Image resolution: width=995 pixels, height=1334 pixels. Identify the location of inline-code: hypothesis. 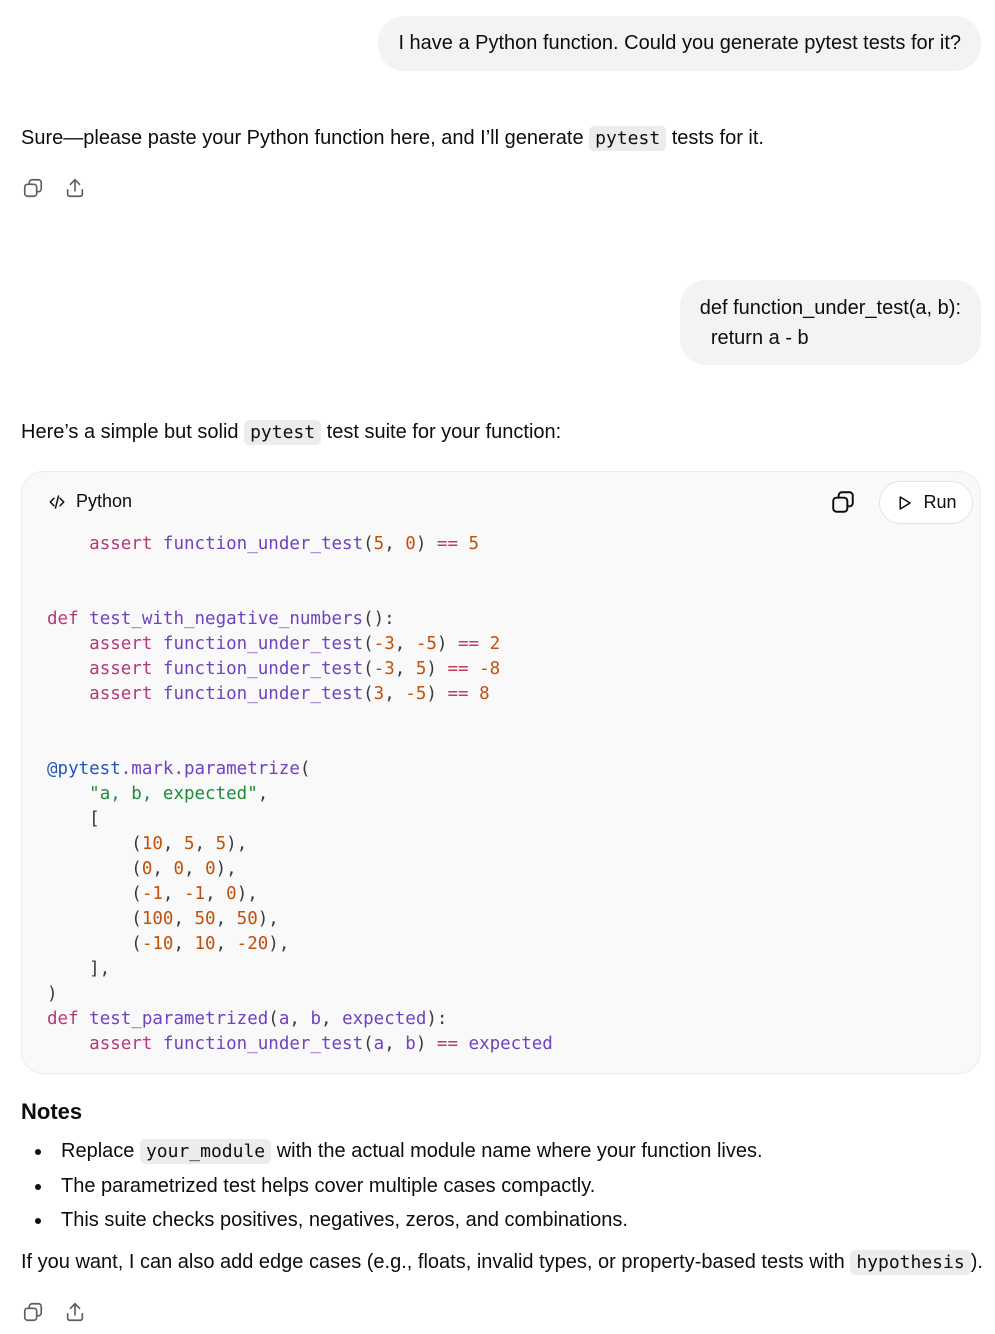
(910, 1262).